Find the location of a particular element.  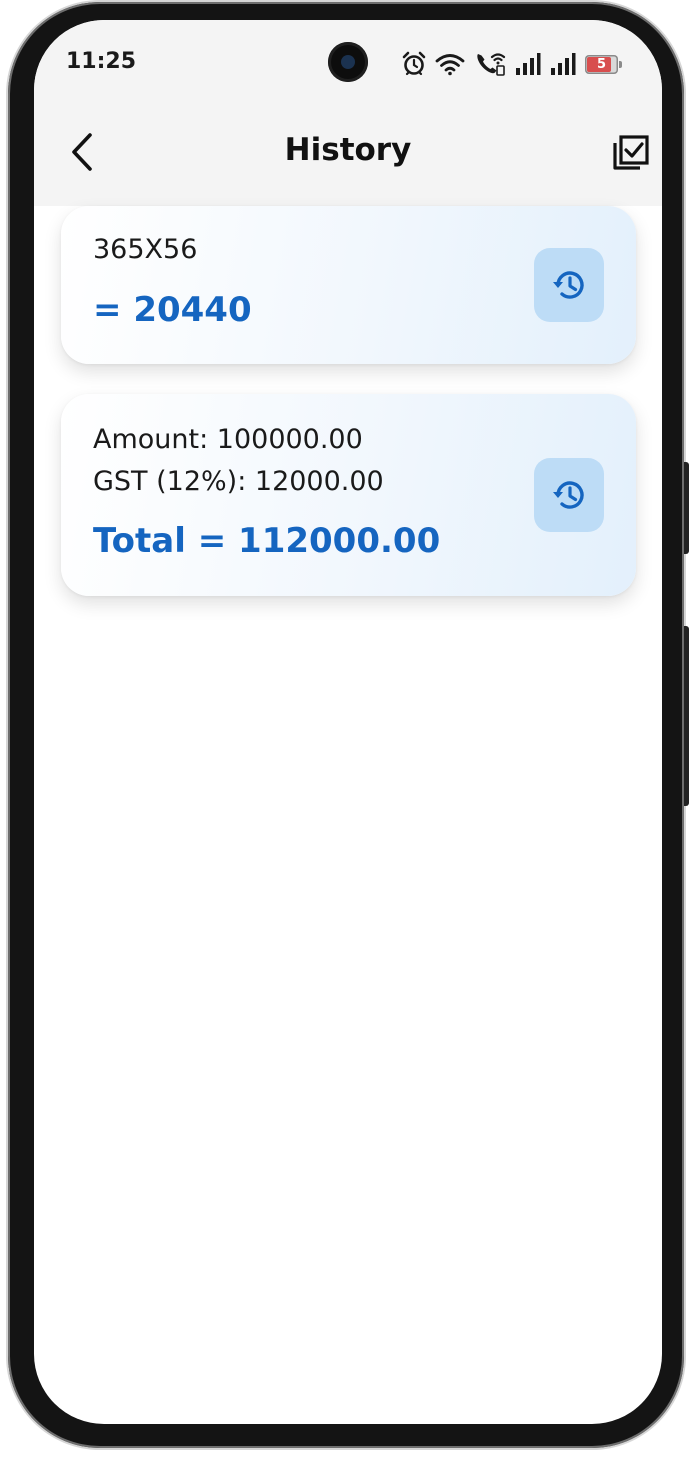

history-expression: 365X56 is located at coordinates (145, 249).